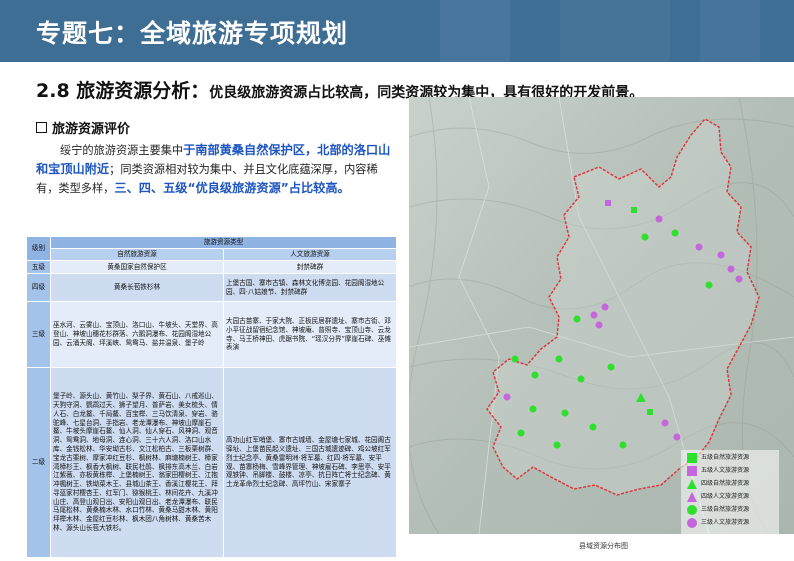  I want to click on table-row: 五级 黄桑国家自然保护区 封禁碑群, so click(211, 267).